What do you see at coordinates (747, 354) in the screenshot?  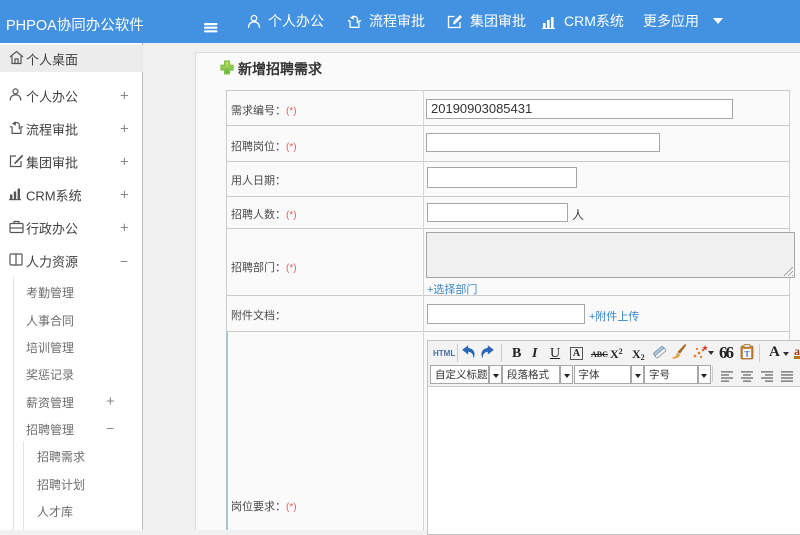 I see `svg-text: T` at bounding box center [747, 354].